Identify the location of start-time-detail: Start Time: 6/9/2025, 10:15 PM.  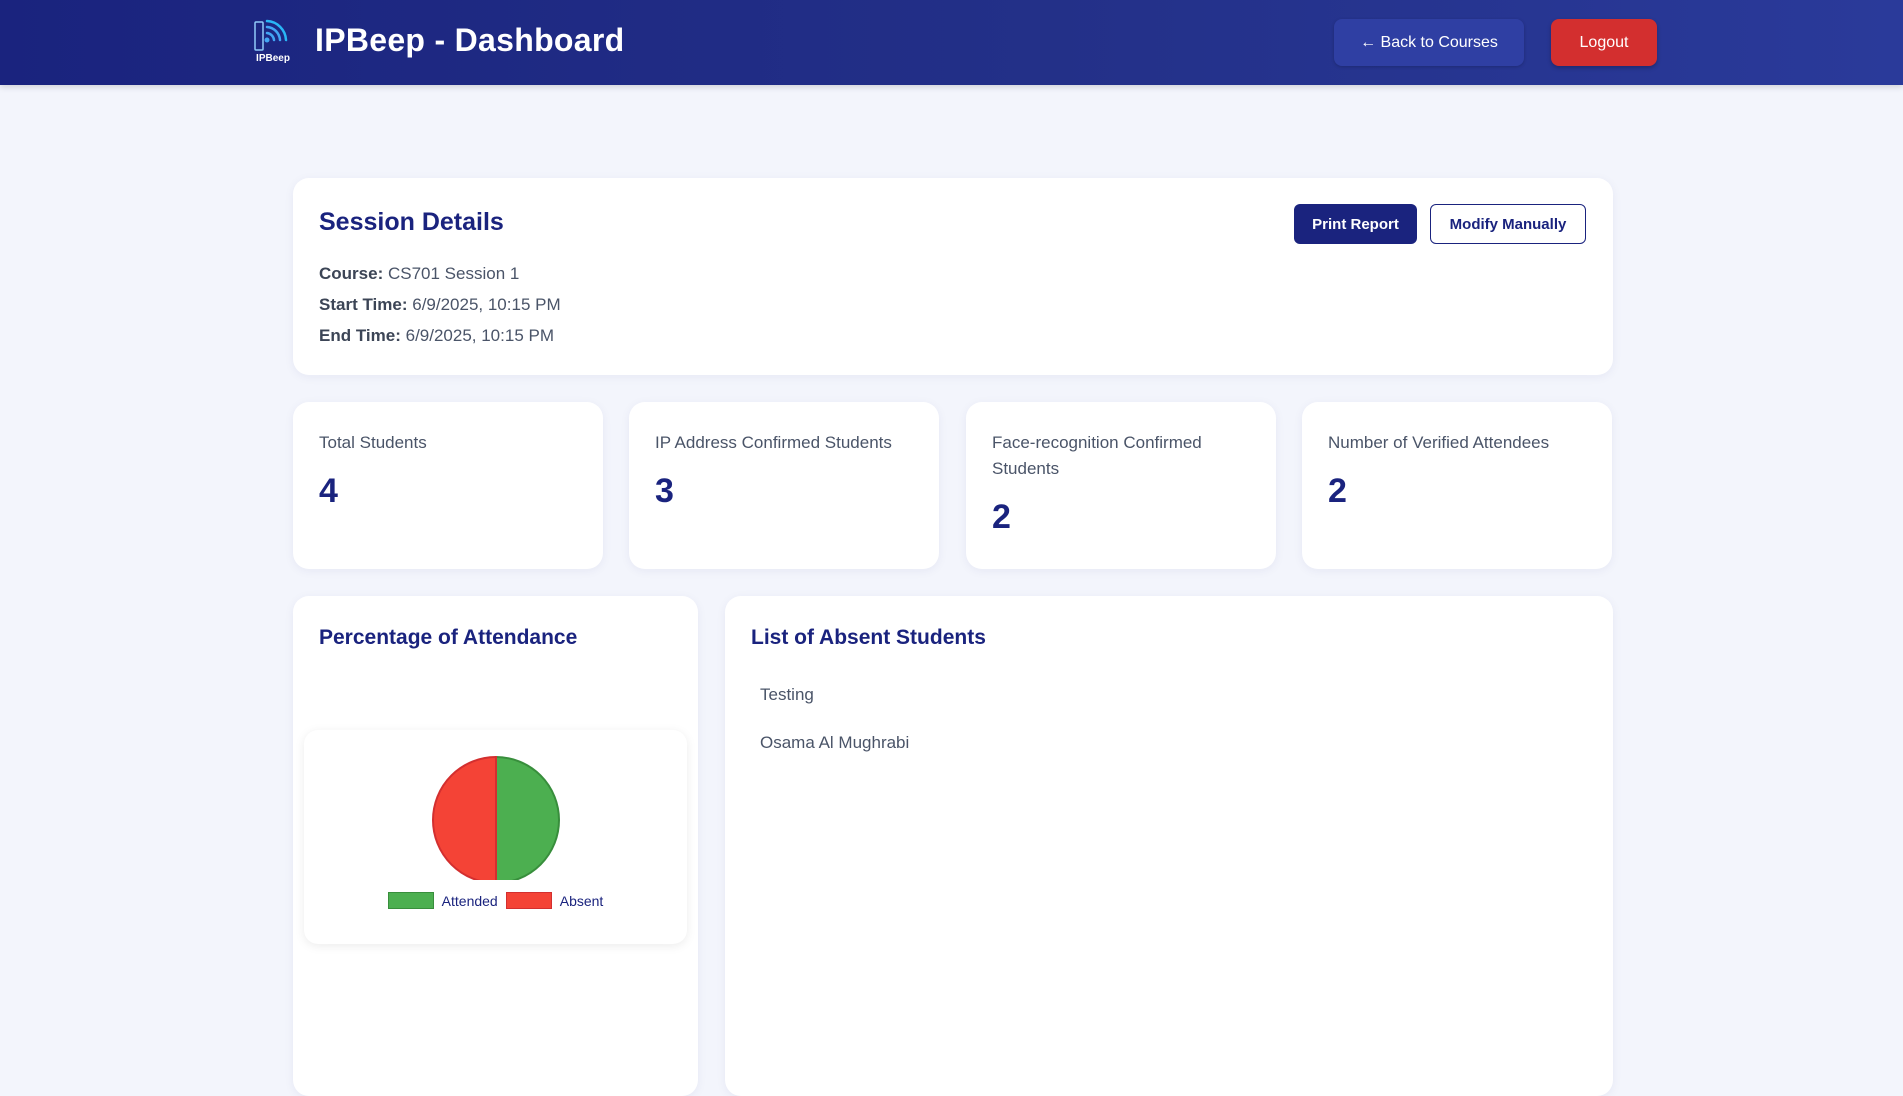
(440, 305).